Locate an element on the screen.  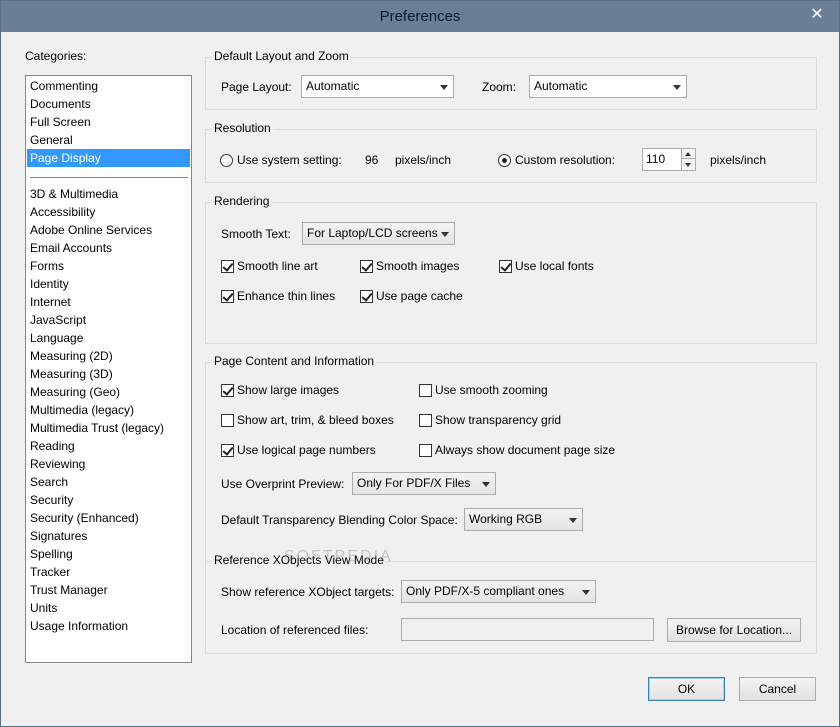
overprint-preview-value: Only For PDF/X Files is located at coordinates (414, 483).